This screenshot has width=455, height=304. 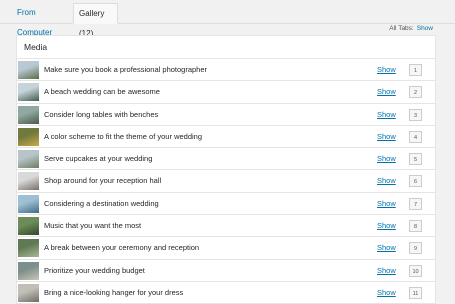 What do you see at coordinates (95, 20) in the screenshot?
I see `tab-gallery: Gallery (12)` at bounding box center [95, 20].